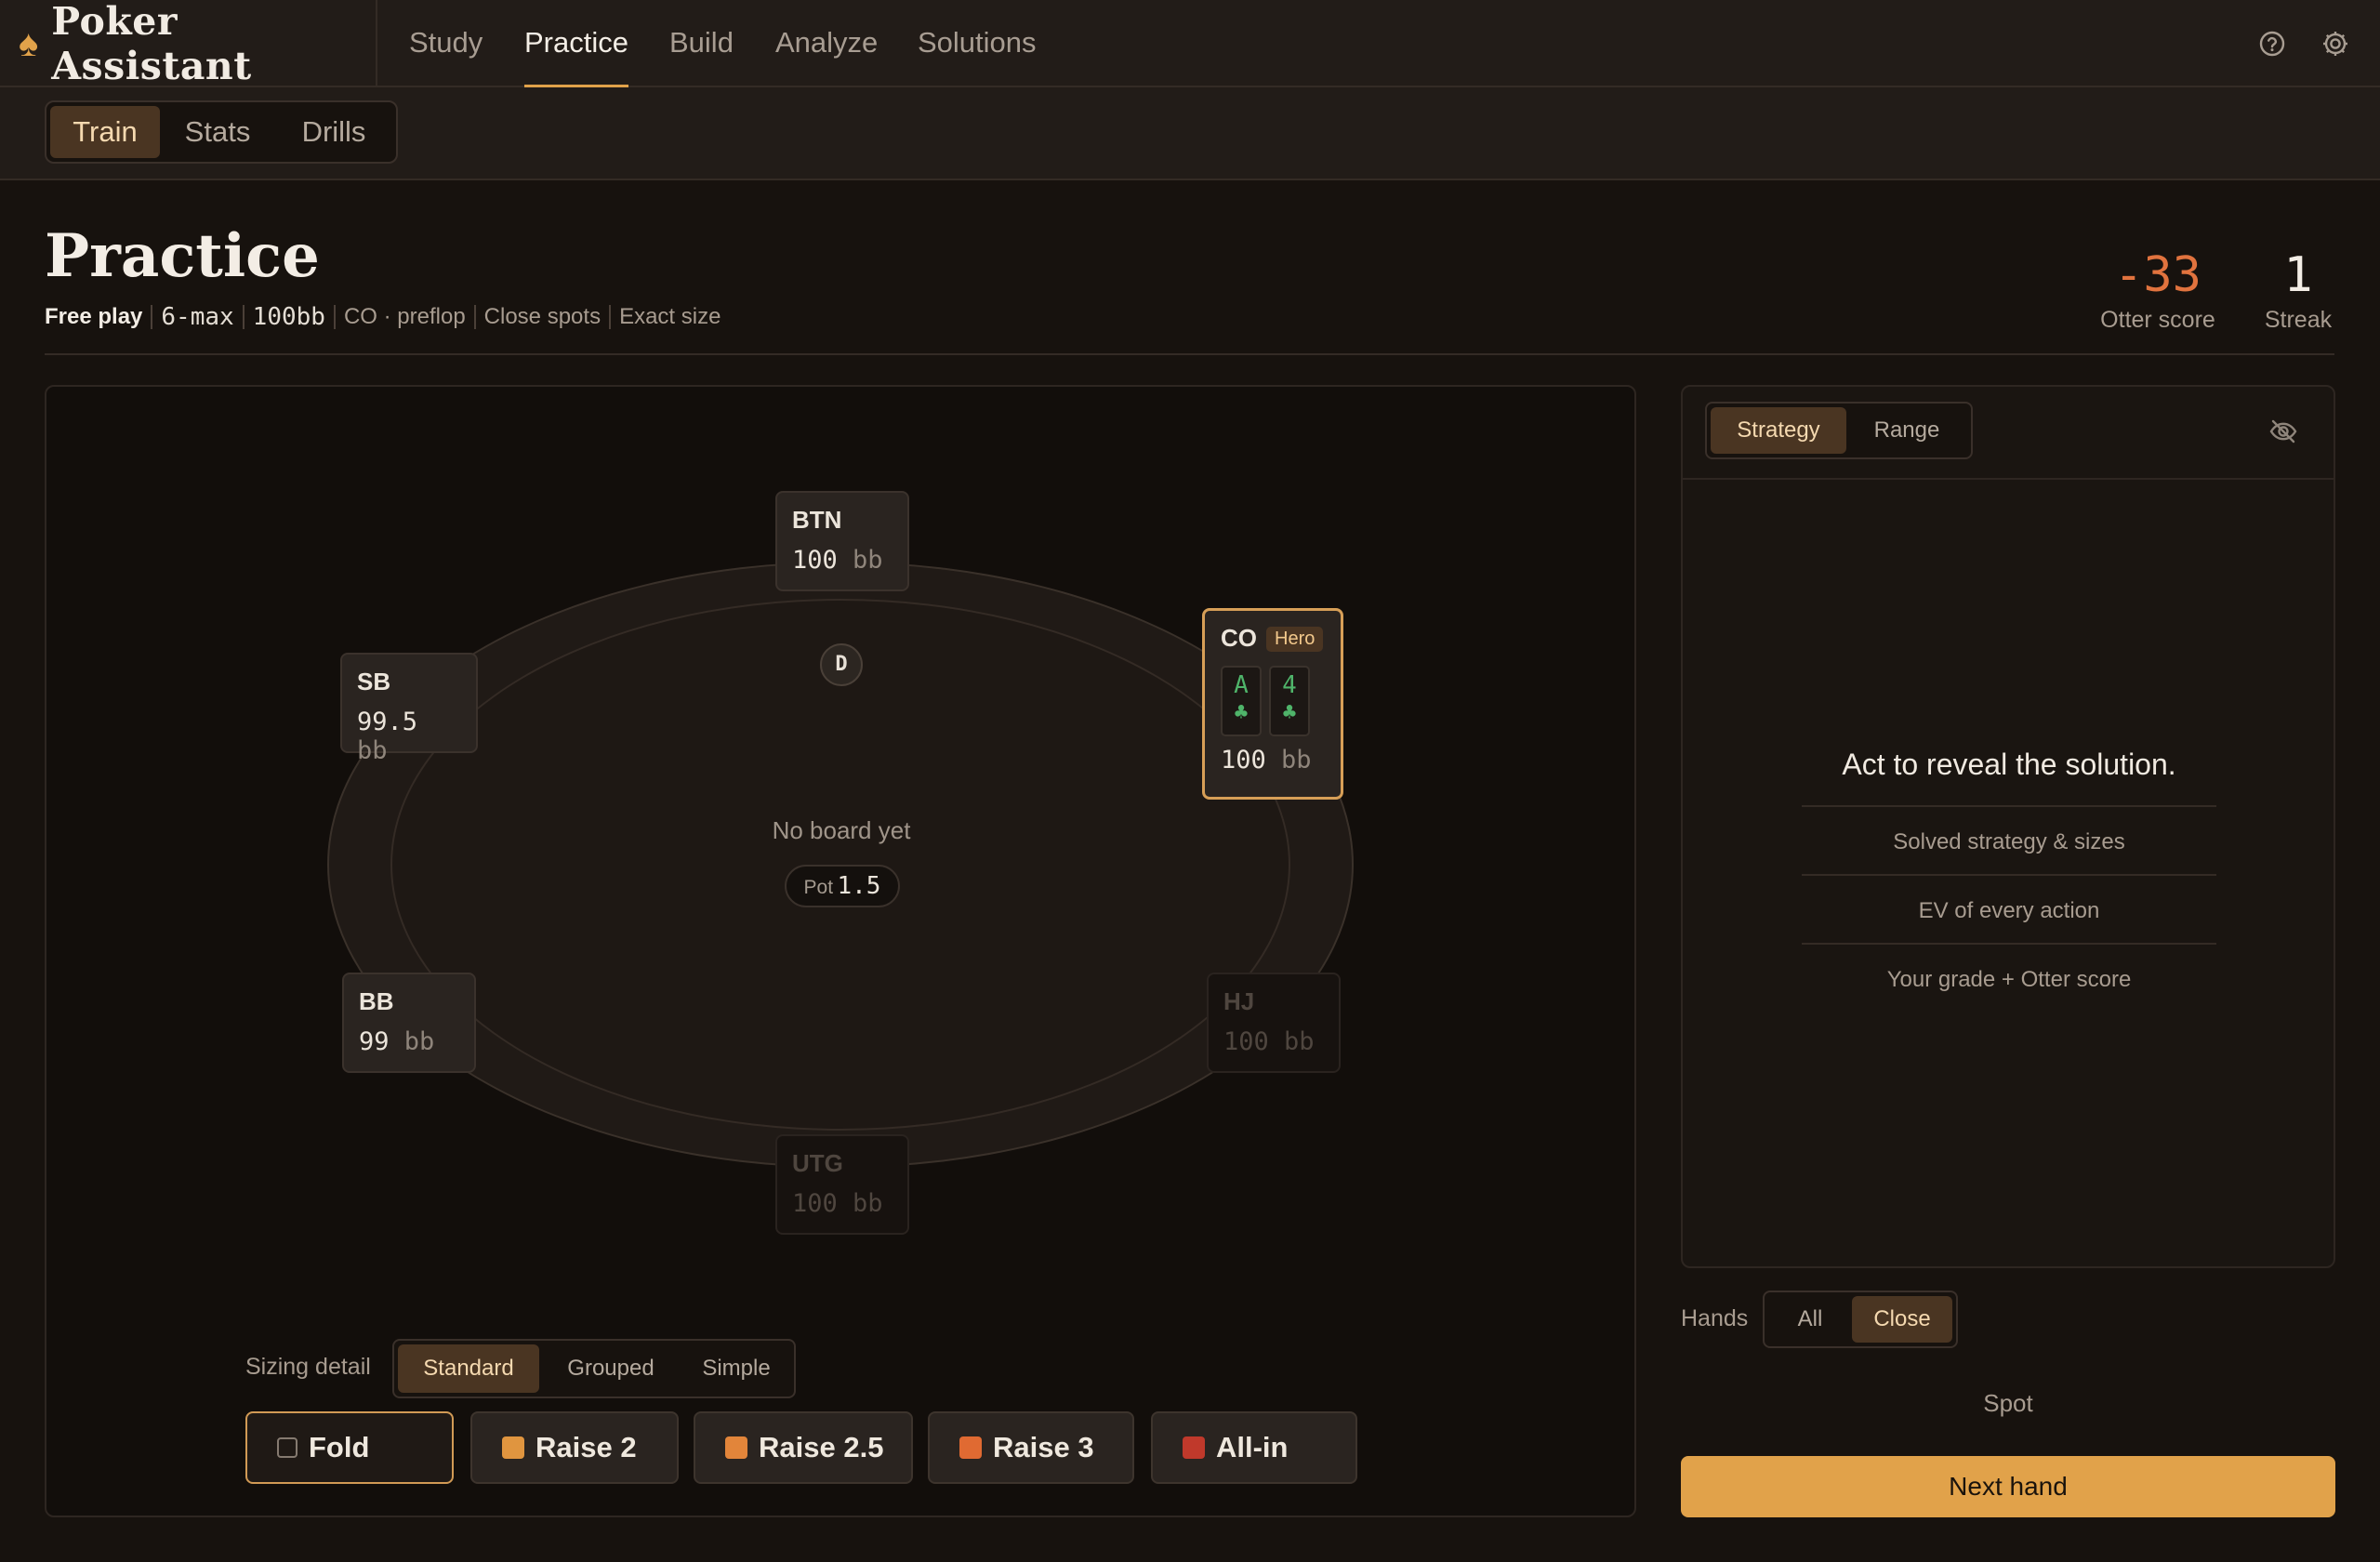 The height and width of the screenshot is (1562, 2380). Describe the element at coordinates (1778, 430) in the screenshot. I see `tab-strategy: Strategy` at that location.